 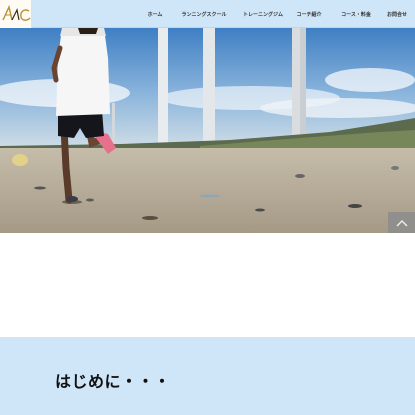 I want to click on nav-coach: コーチ紹介, so click(x=309, y=14).